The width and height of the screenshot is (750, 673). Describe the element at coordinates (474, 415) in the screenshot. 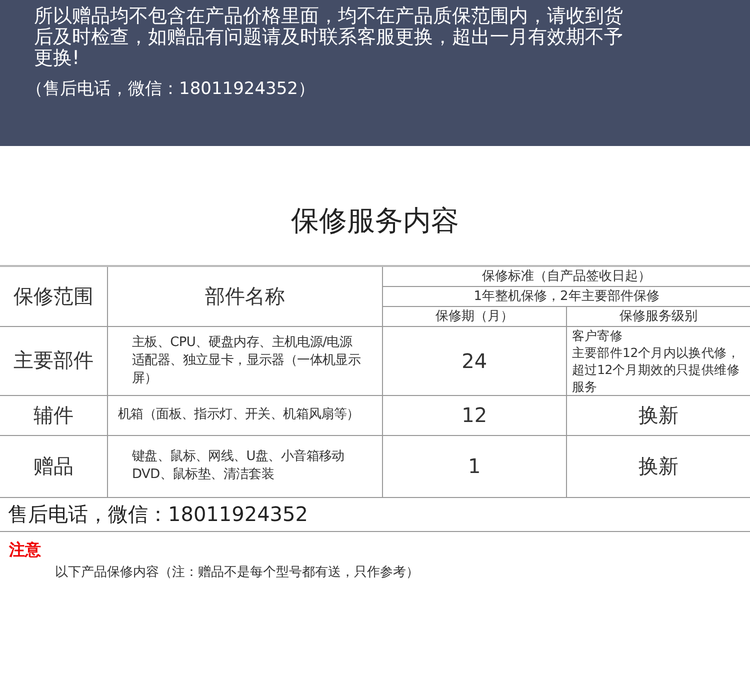

I see `table-cell: 12` at that location.